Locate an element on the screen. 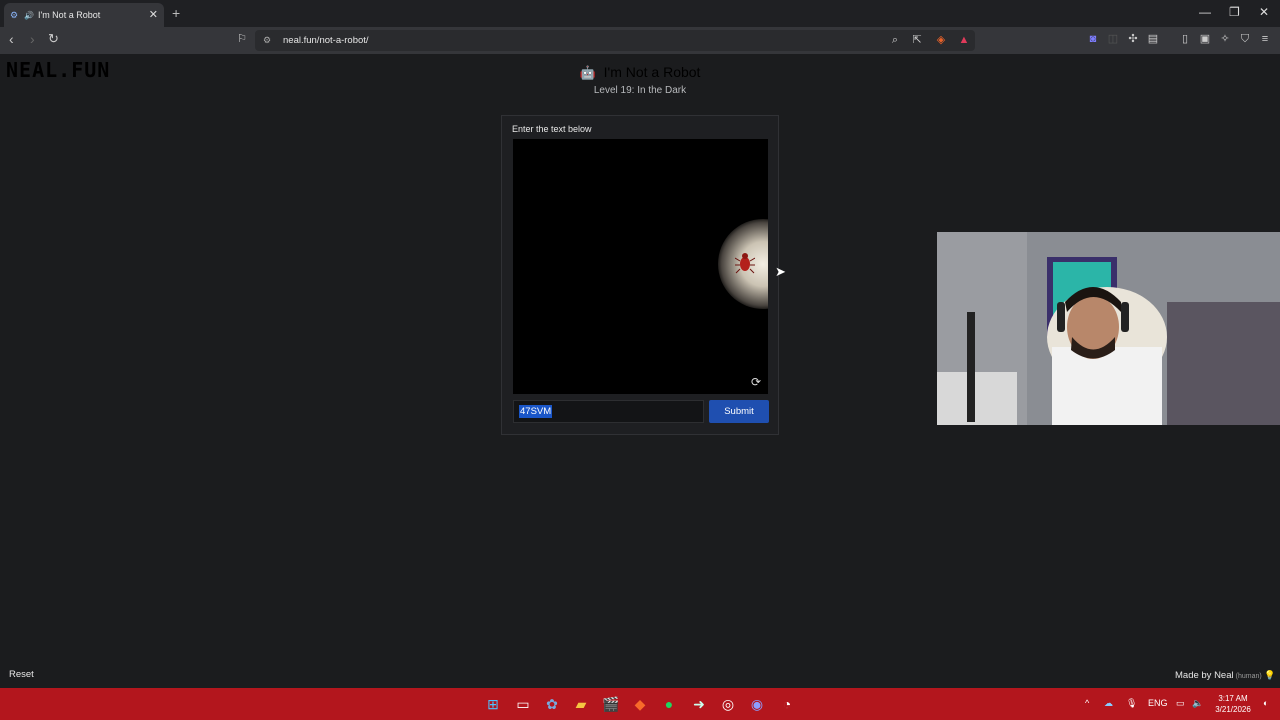 The height and width of the screenshot is (720, 1280). restore-icon: ❐ is located at coordinates (1234, 12).